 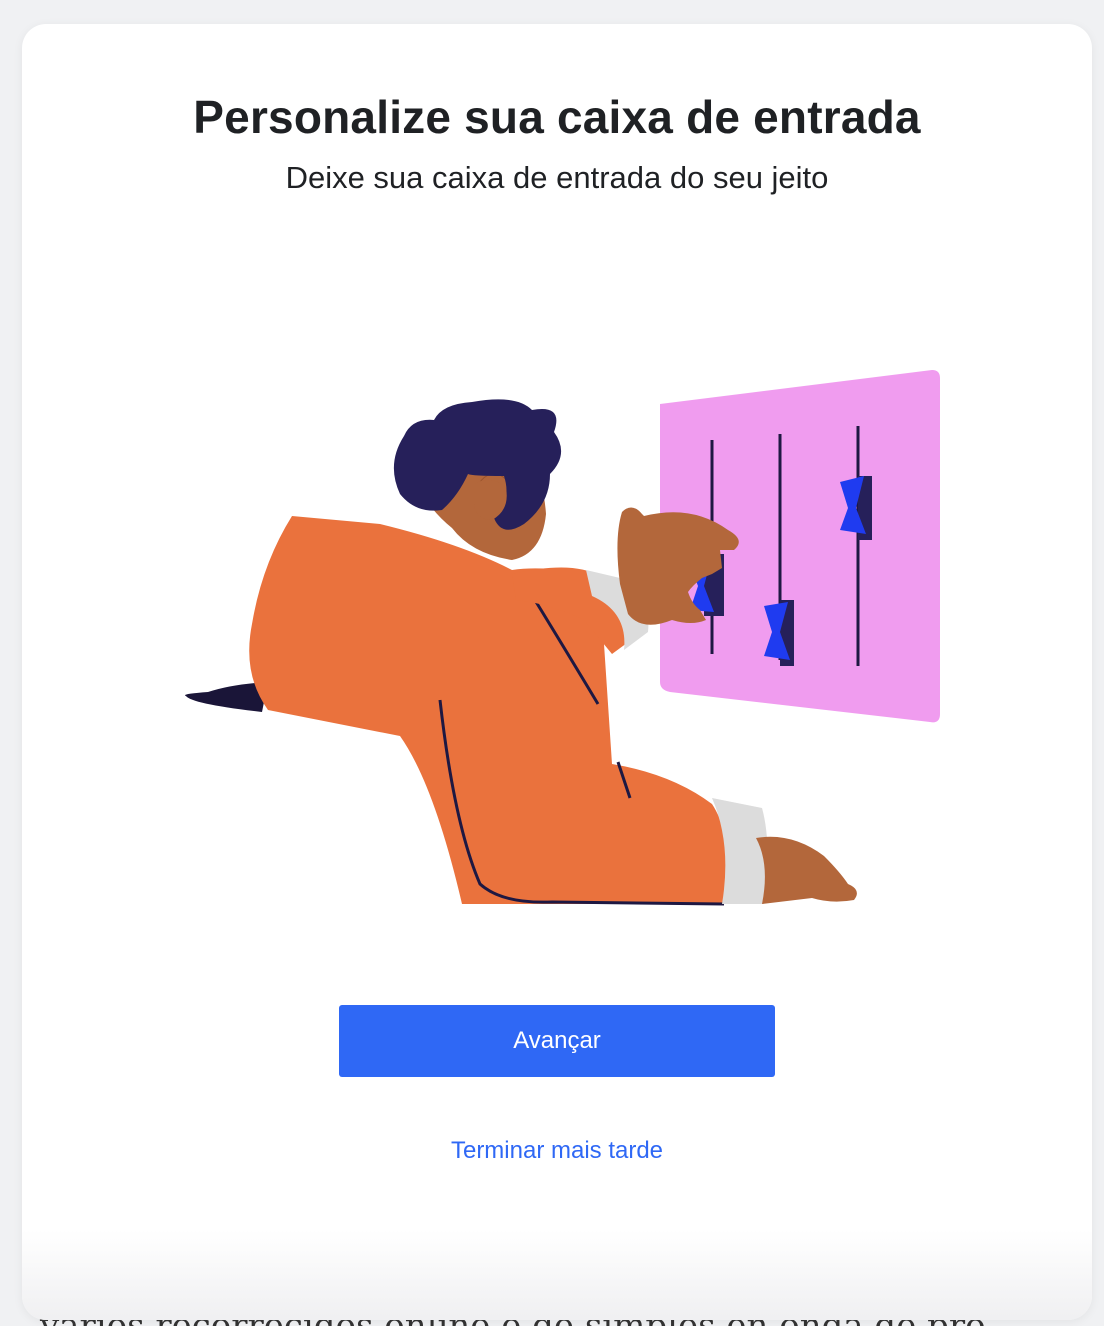 I want to click on foot, so click(x=806, y=870).